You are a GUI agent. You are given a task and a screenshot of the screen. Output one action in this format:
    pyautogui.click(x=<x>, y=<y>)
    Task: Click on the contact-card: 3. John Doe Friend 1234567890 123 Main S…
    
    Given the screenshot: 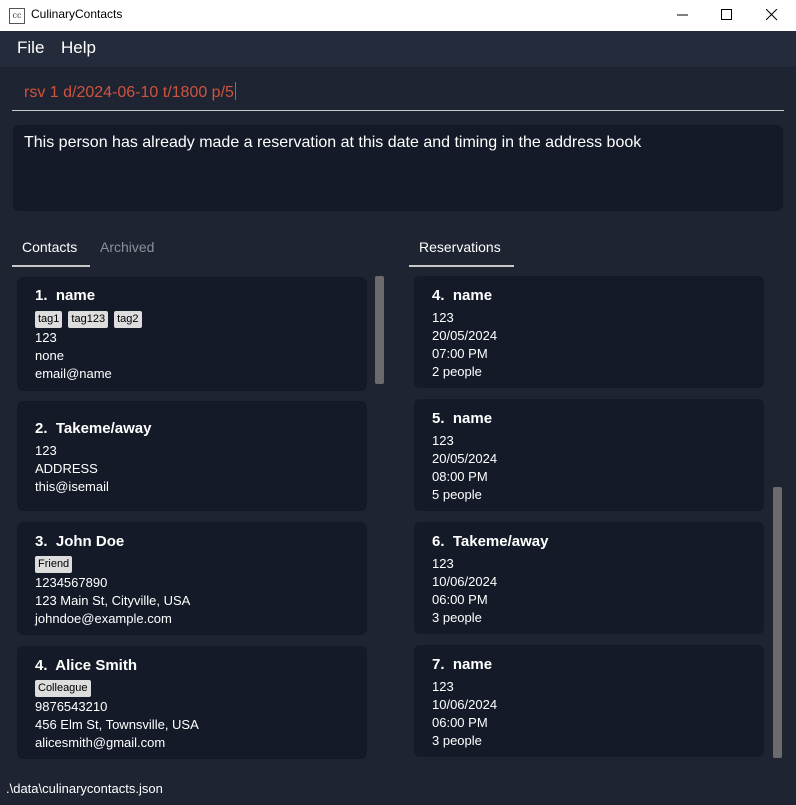 What is the action you would take?
    pyautogui.click(x=192, y=578)
    